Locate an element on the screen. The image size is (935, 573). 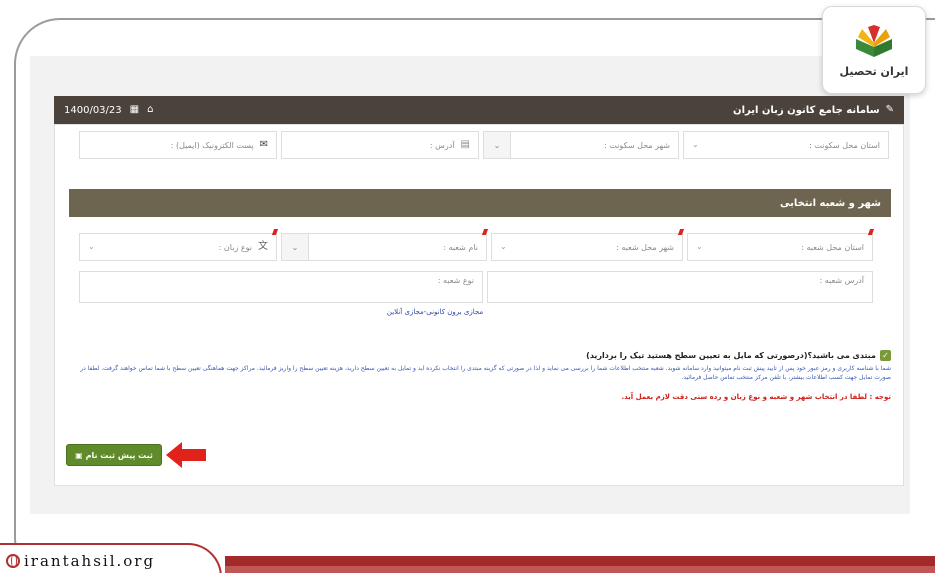
home-icon: ⌂ is located at coordinates (150, 110).